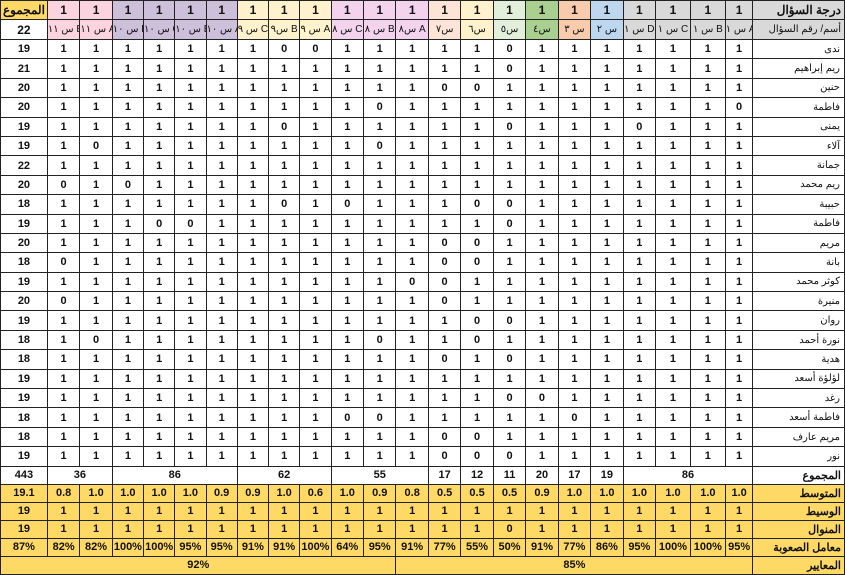  Describe the element at coordinates (444, 29) in the screenshot. I see `column-header: س٧` at that location.